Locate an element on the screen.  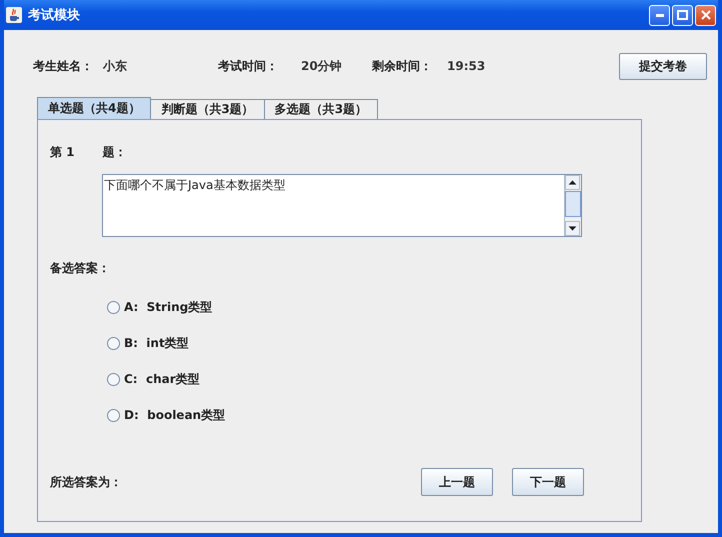
scroll-down-icon is located at coordinates (572, 228).